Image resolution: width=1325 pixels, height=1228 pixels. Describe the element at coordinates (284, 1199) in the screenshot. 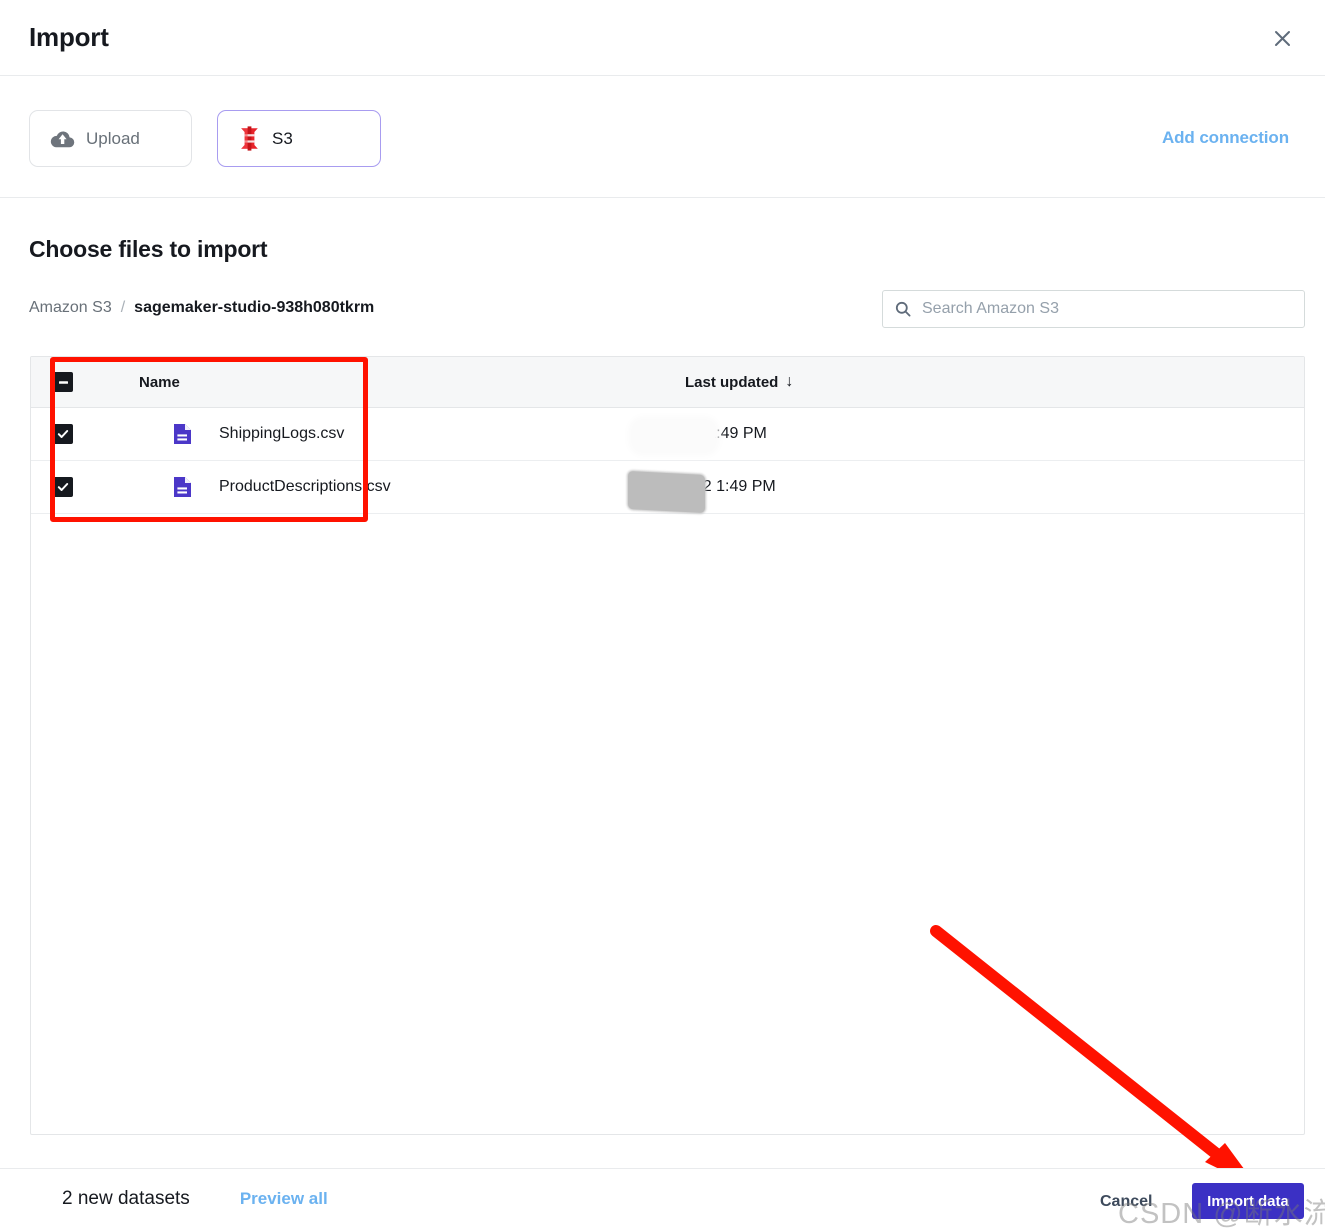

I see `preview-all-link: Preview all` at that location.